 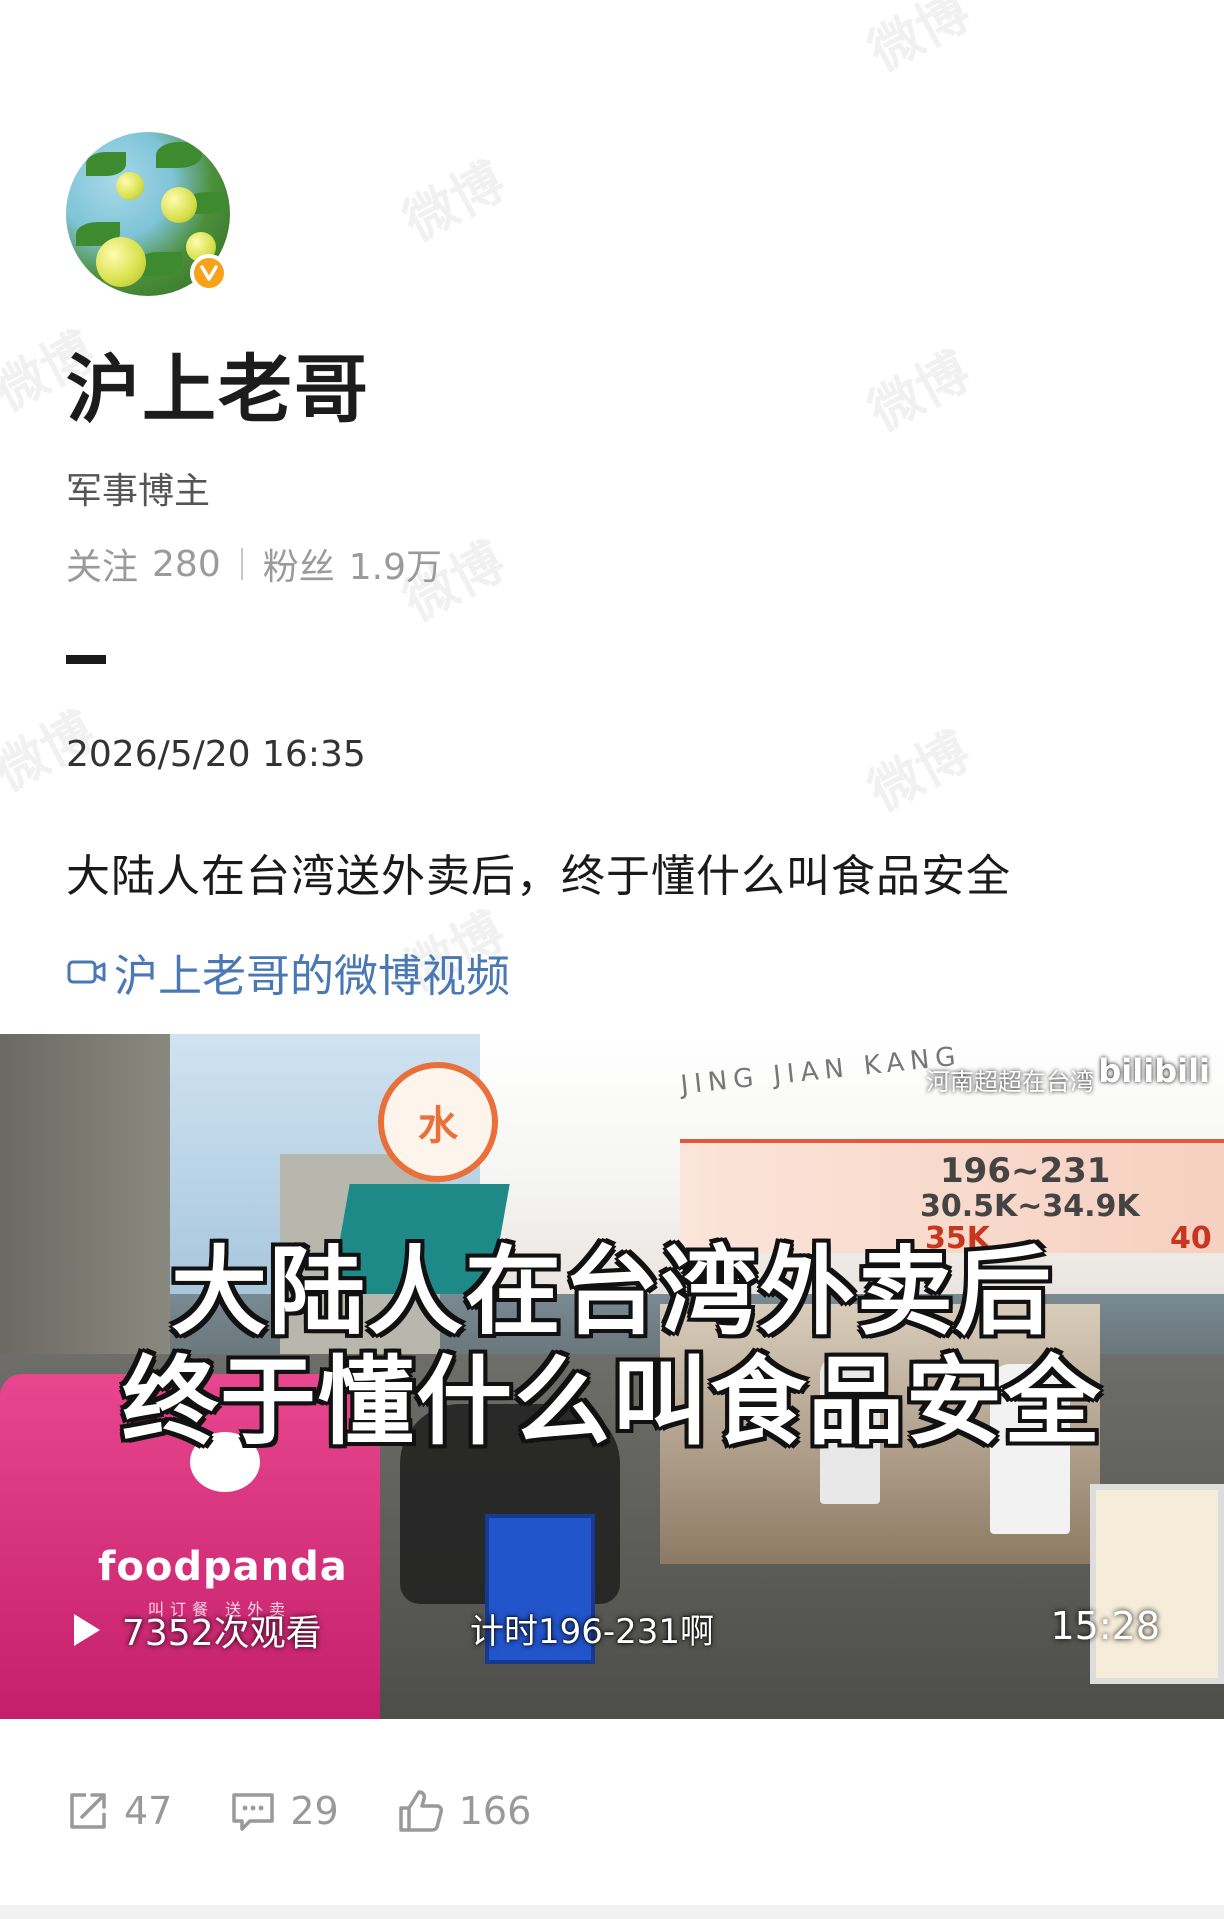 What do you see at coordinates (222, 1633) in the screenshot?
I see `video-view-count: 7352次观看` at bounding box center [222, 1633].